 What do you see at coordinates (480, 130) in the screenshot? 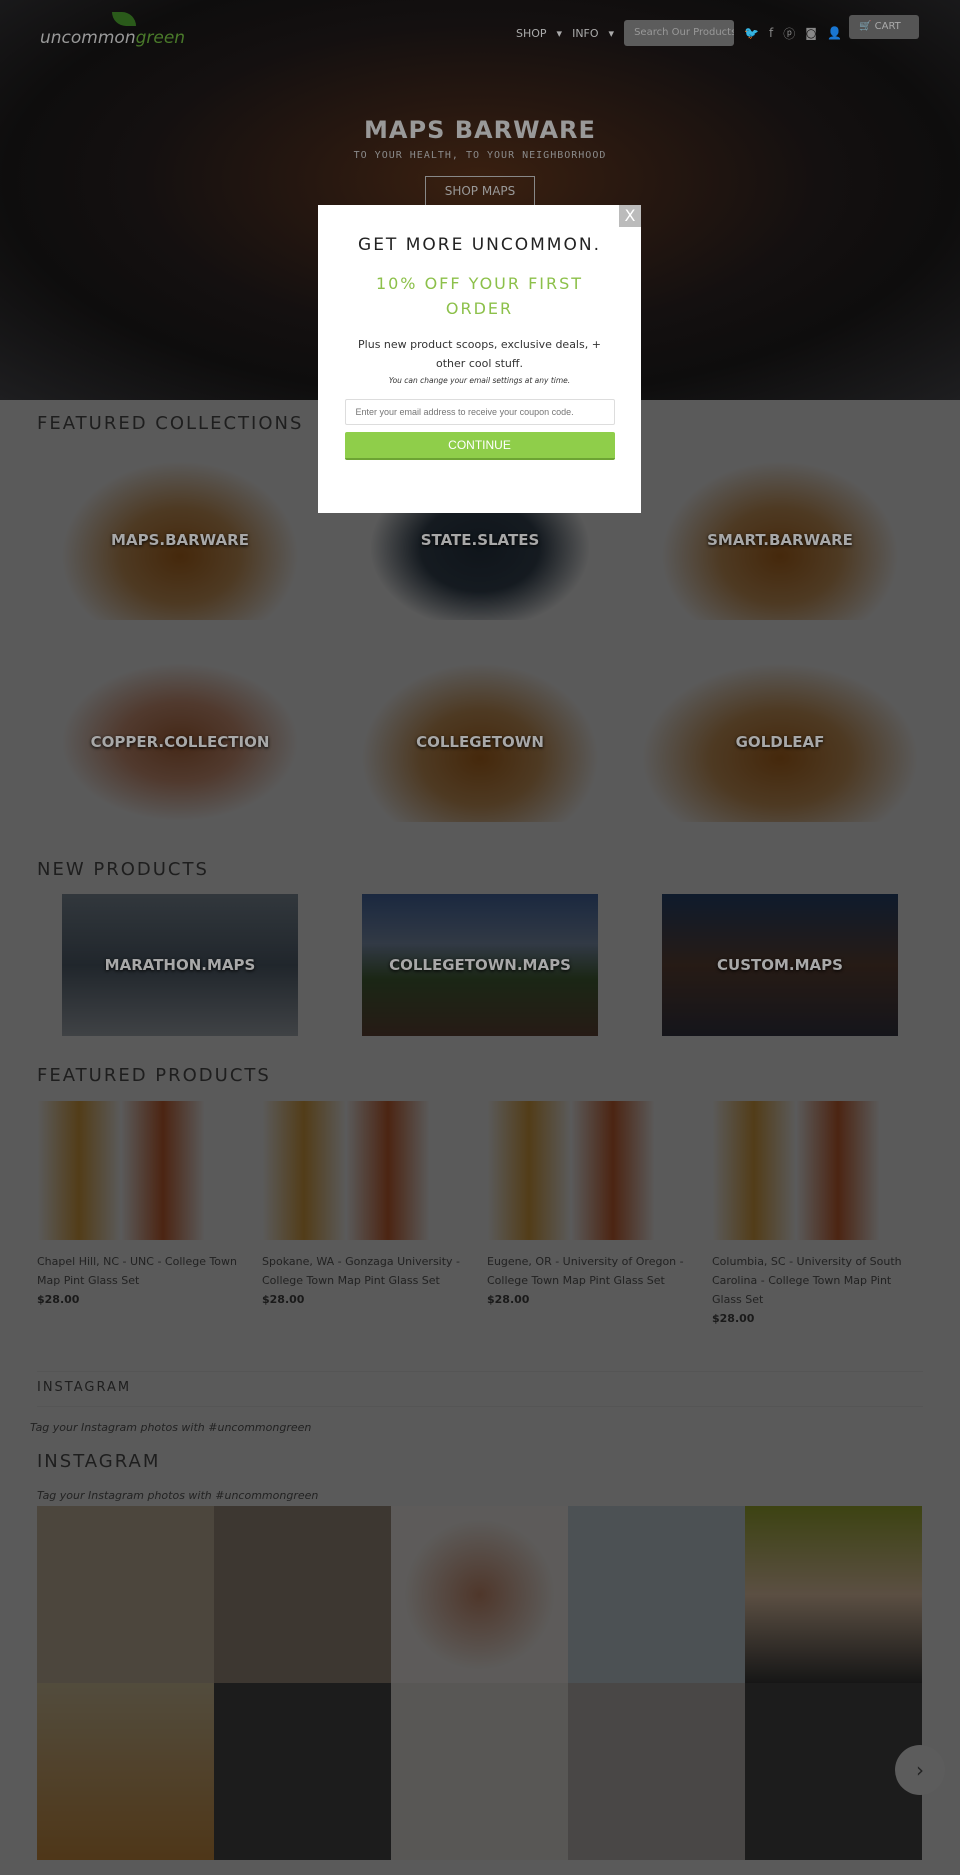
I see `hero-title: MAPS BARWARE` at bounding box center [480, 130].